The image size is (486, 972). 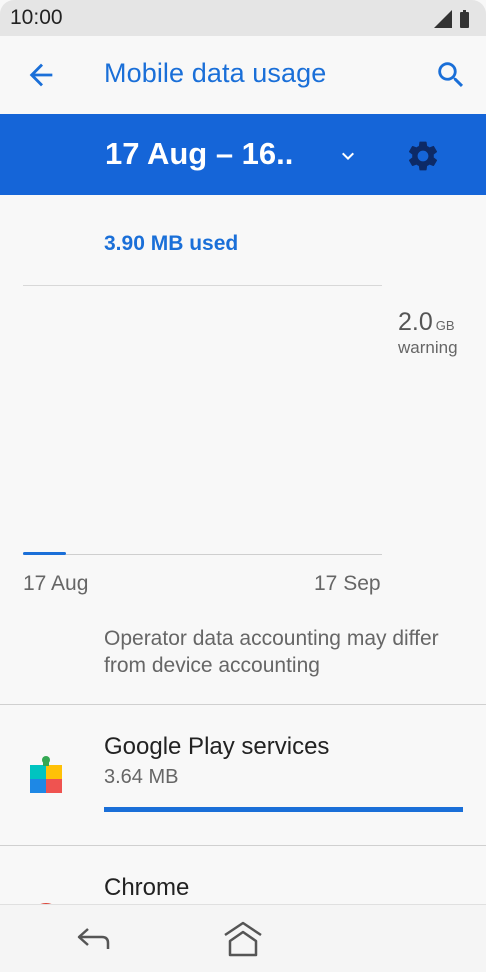 I want to click on gear-icon, so click(x=423, y=156).